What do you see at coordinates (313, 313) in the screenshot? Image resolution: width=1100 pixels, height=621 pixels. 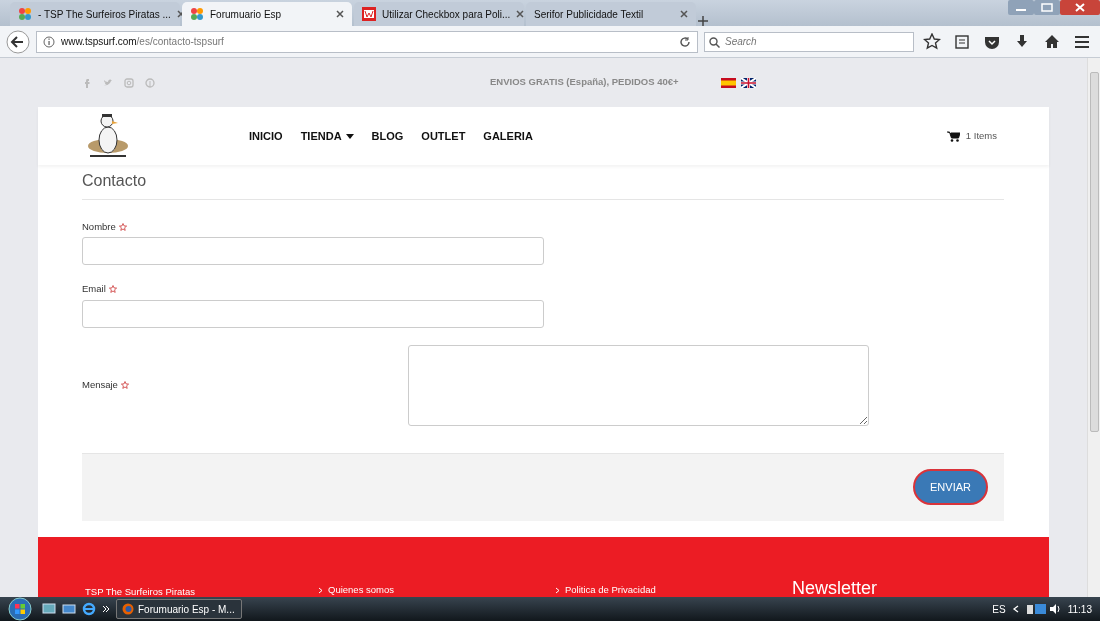 I see `email-field` at bounding box center [313, 313].